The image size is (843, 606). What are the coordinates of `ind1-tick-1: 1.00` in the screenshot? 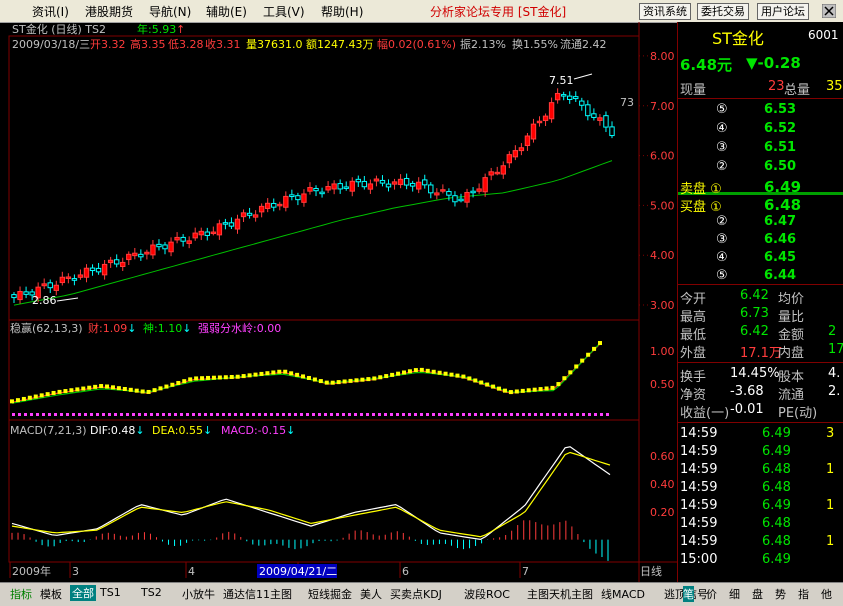 It's located at (662, 351).